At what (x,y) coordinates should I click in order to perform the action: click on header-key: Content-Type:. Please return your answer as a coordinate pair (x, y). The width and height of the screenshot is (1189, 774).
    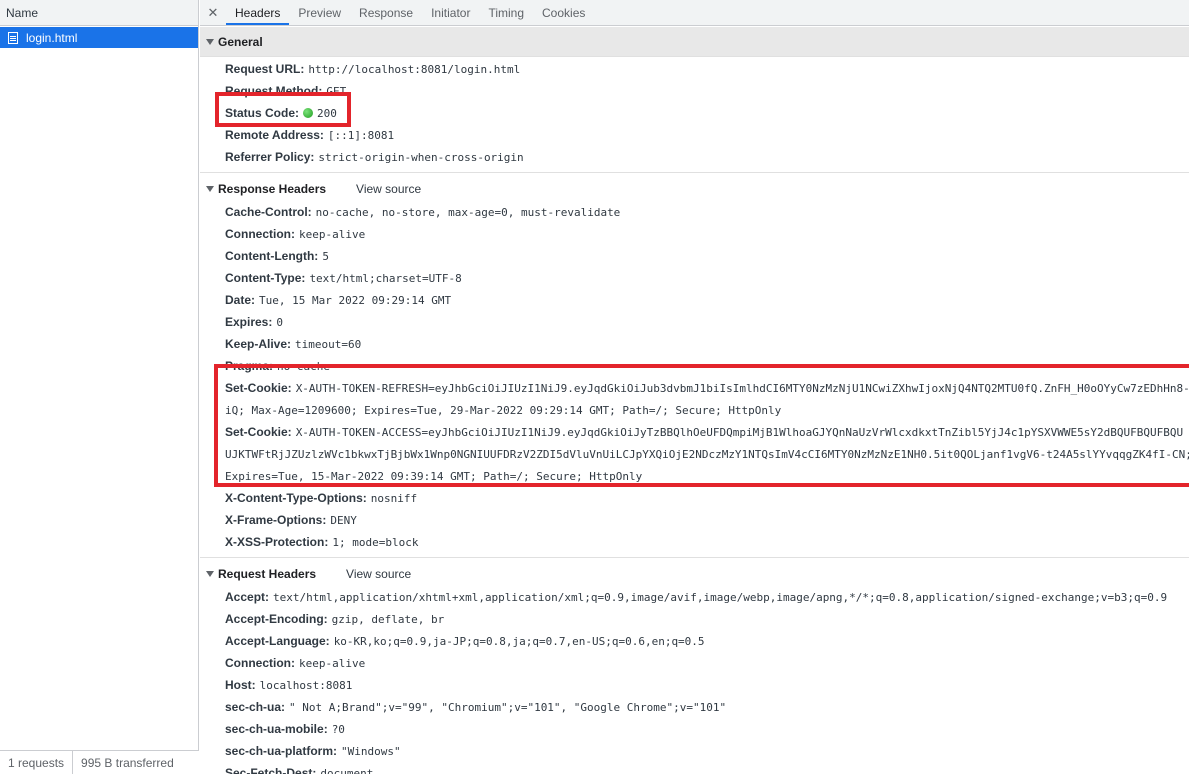
    Looking at the image, I should click on (265, 278).